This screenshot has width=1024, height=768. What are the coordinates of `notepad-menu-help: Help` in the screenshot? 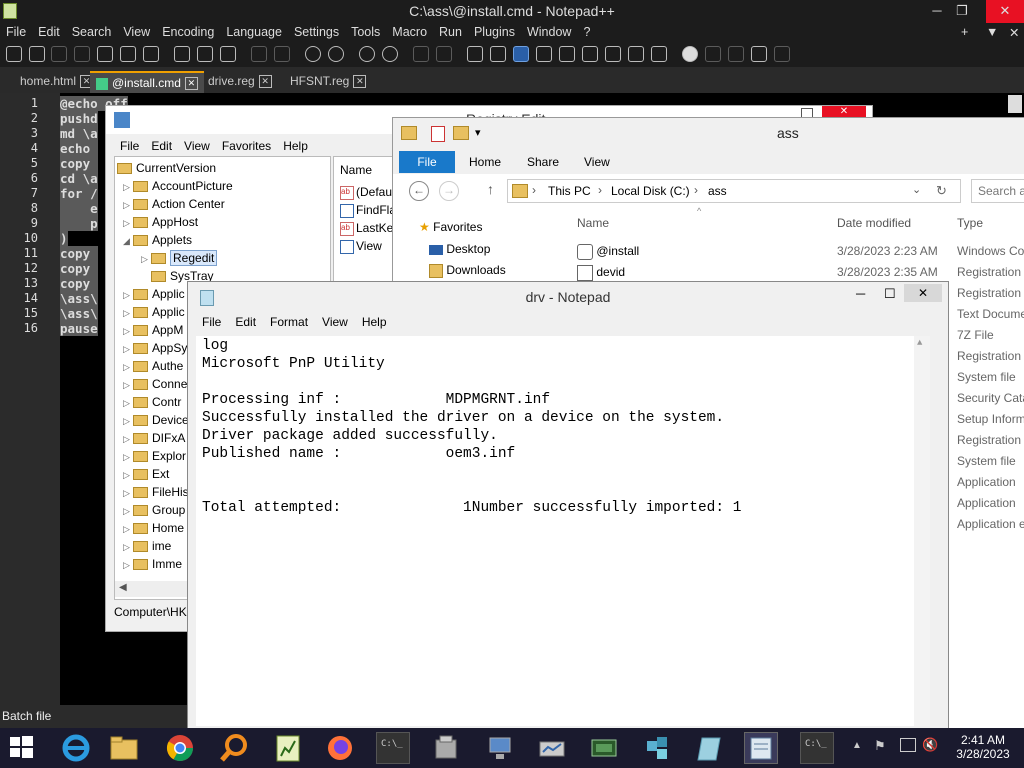 It's located at (374, 322).